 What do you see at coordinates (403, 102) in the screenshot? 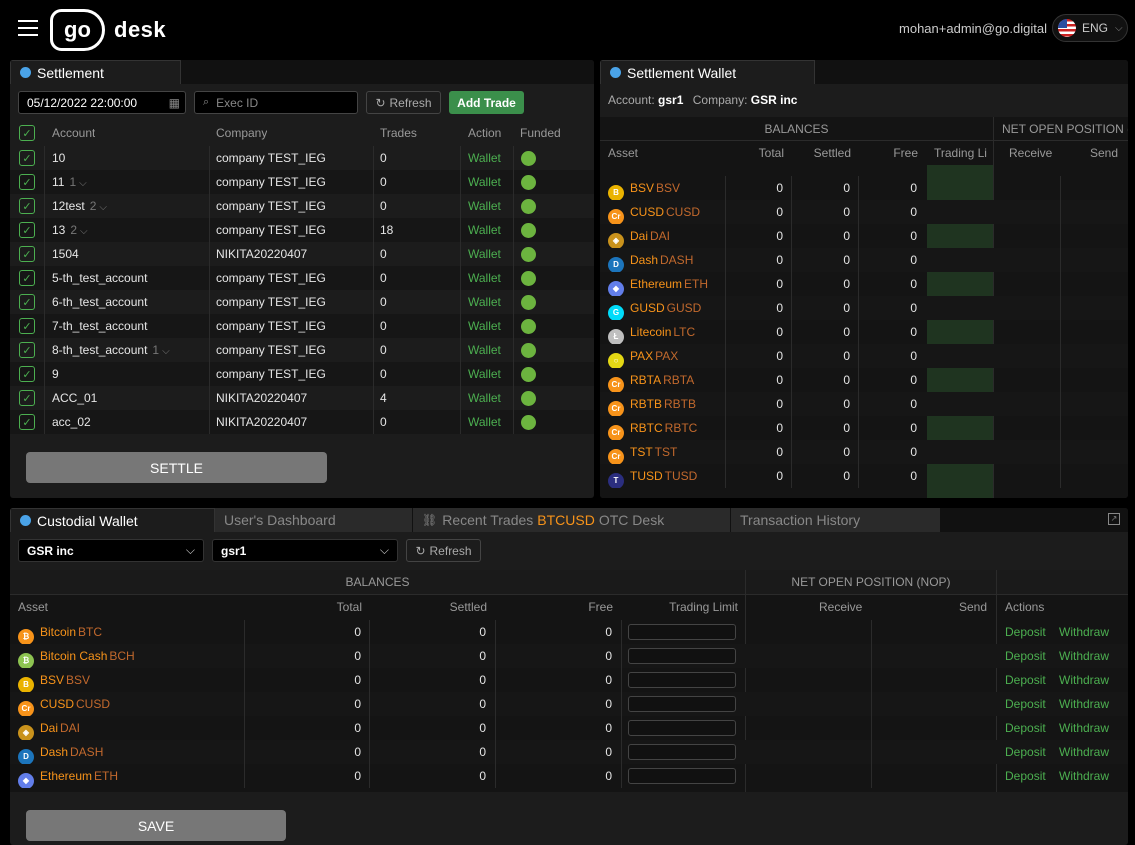
I see `refresh-button: ↻ Refresh` at bounding box center [403, 102].